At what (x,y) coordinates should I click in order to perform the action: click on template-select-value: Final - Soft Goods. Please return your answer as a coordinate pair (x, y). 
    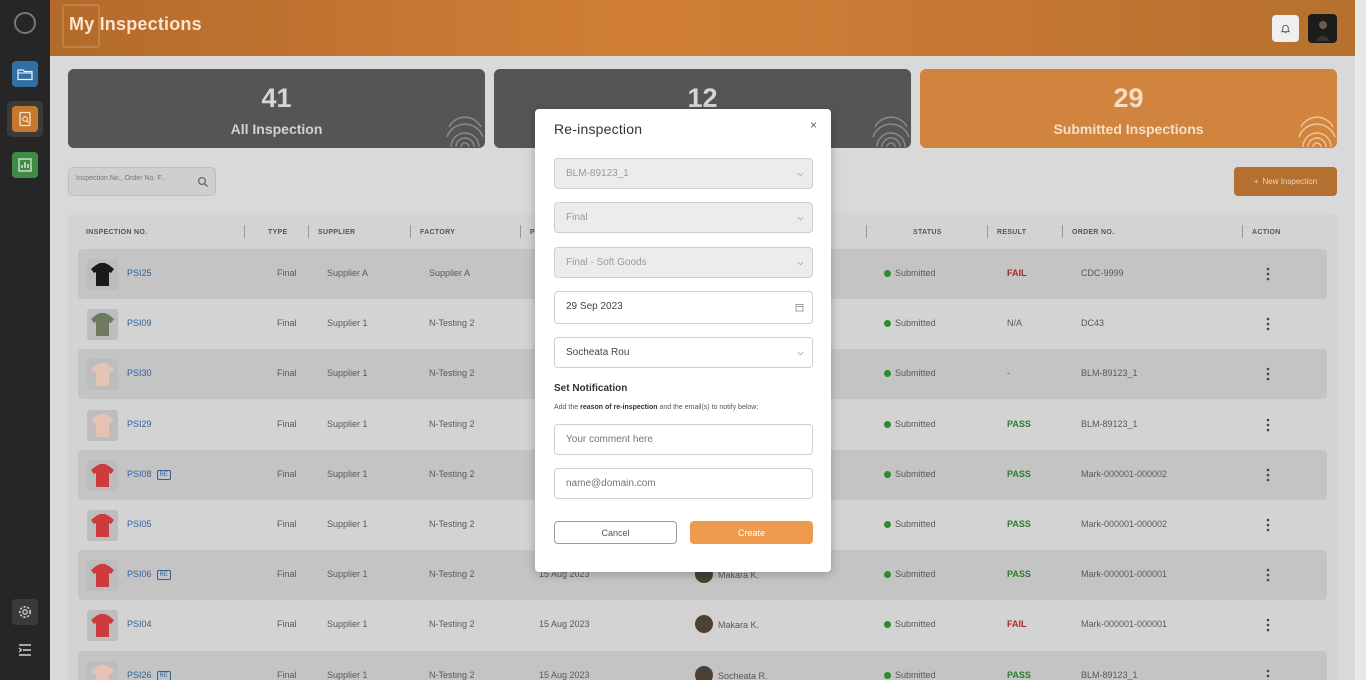
    Looking at the image, I should click on (606, 262).